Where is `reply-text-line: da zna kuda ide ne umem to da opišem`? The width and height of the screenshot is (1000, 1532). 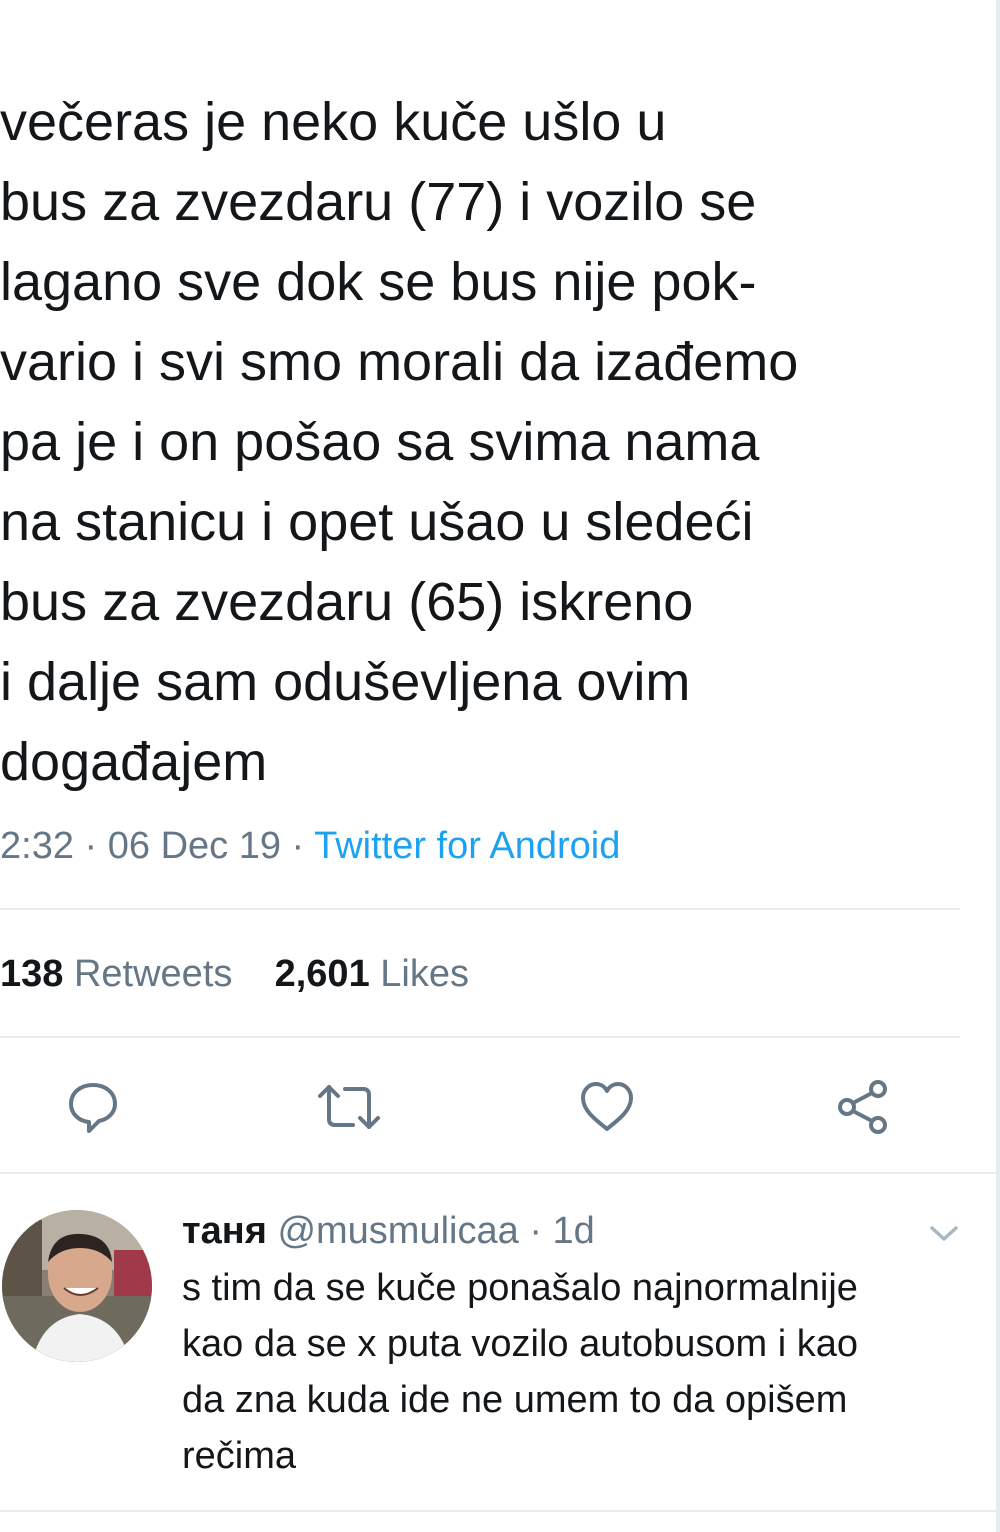 reply-text-line: da zna kuda ide ne umem to da opišem is located at coordinates (515, 1400).